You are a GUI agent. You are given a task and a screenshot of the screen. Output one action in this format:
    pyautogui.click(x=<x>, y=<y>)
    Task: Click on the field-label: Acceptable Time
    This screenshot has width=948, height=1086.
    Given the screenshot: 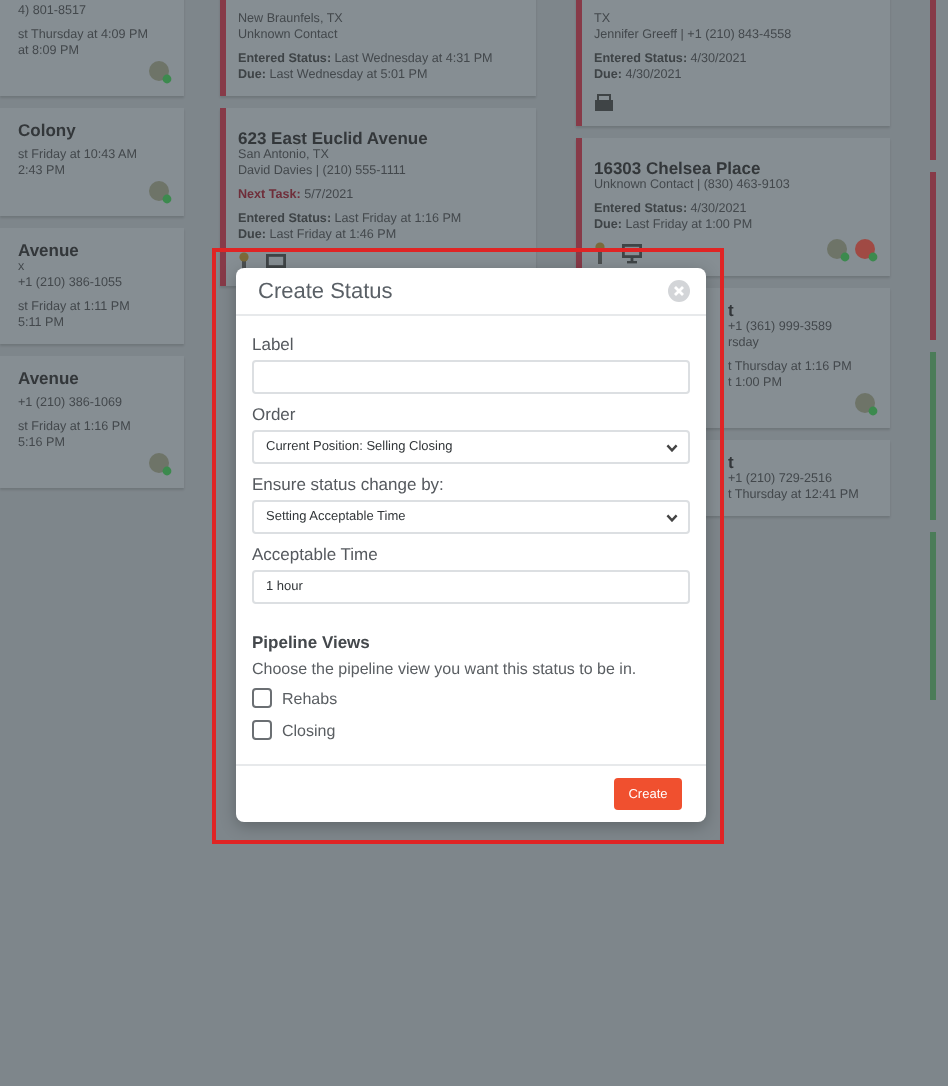 What is the action you would take?
    pyautogui.click(x=316, y=554)
    